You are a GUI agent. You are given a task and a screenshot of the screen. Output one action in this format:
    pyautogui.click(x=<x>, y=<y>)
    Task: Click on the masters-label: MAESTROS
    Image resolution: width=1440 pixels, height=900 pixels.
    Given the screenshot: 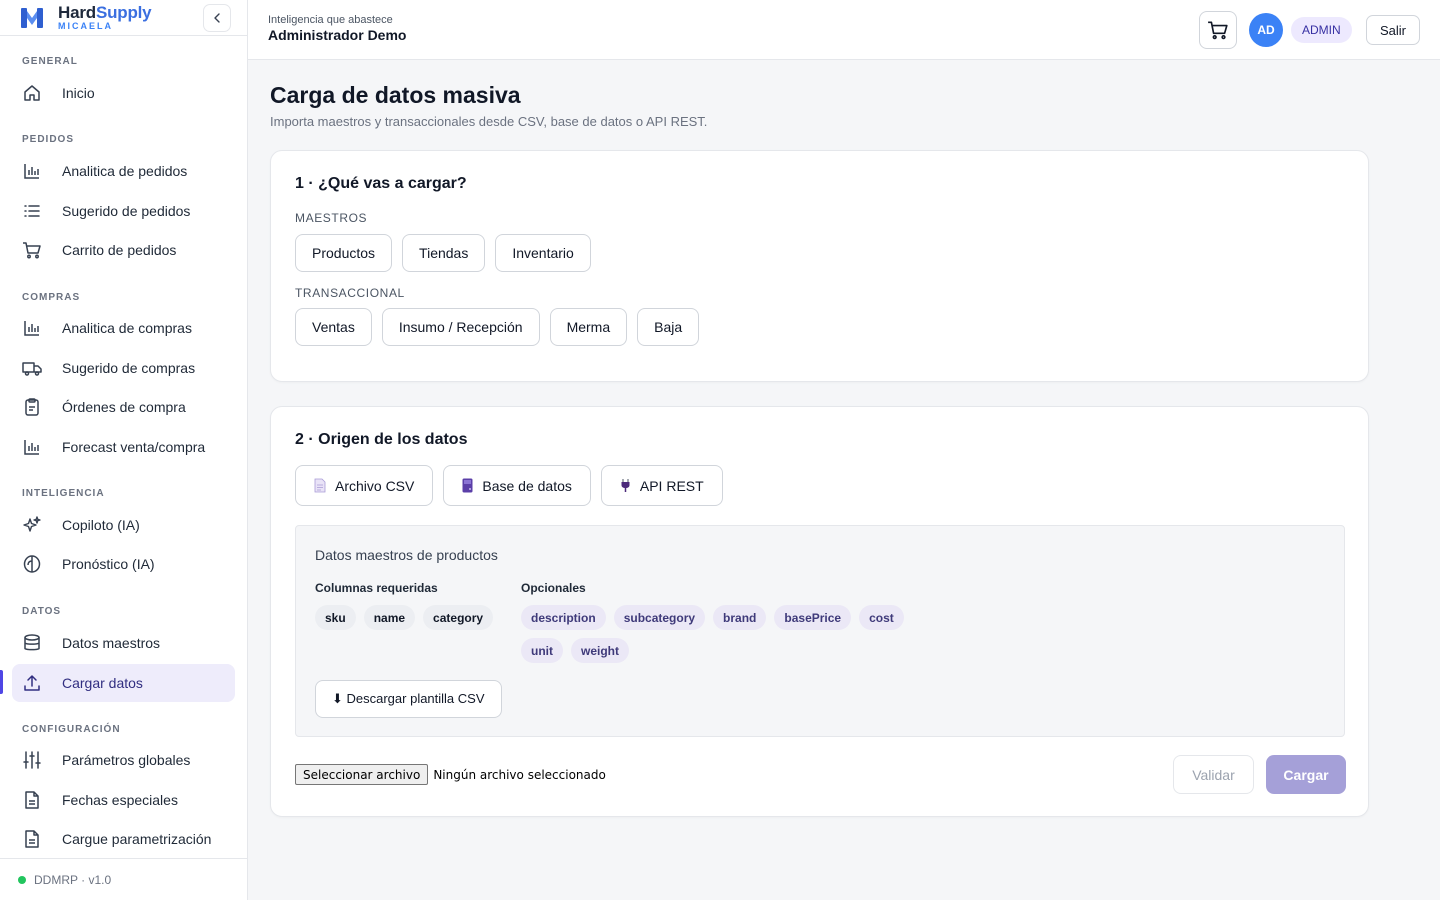 What is the action you would take?
    pyautogui.click(x=331, y=218)
    